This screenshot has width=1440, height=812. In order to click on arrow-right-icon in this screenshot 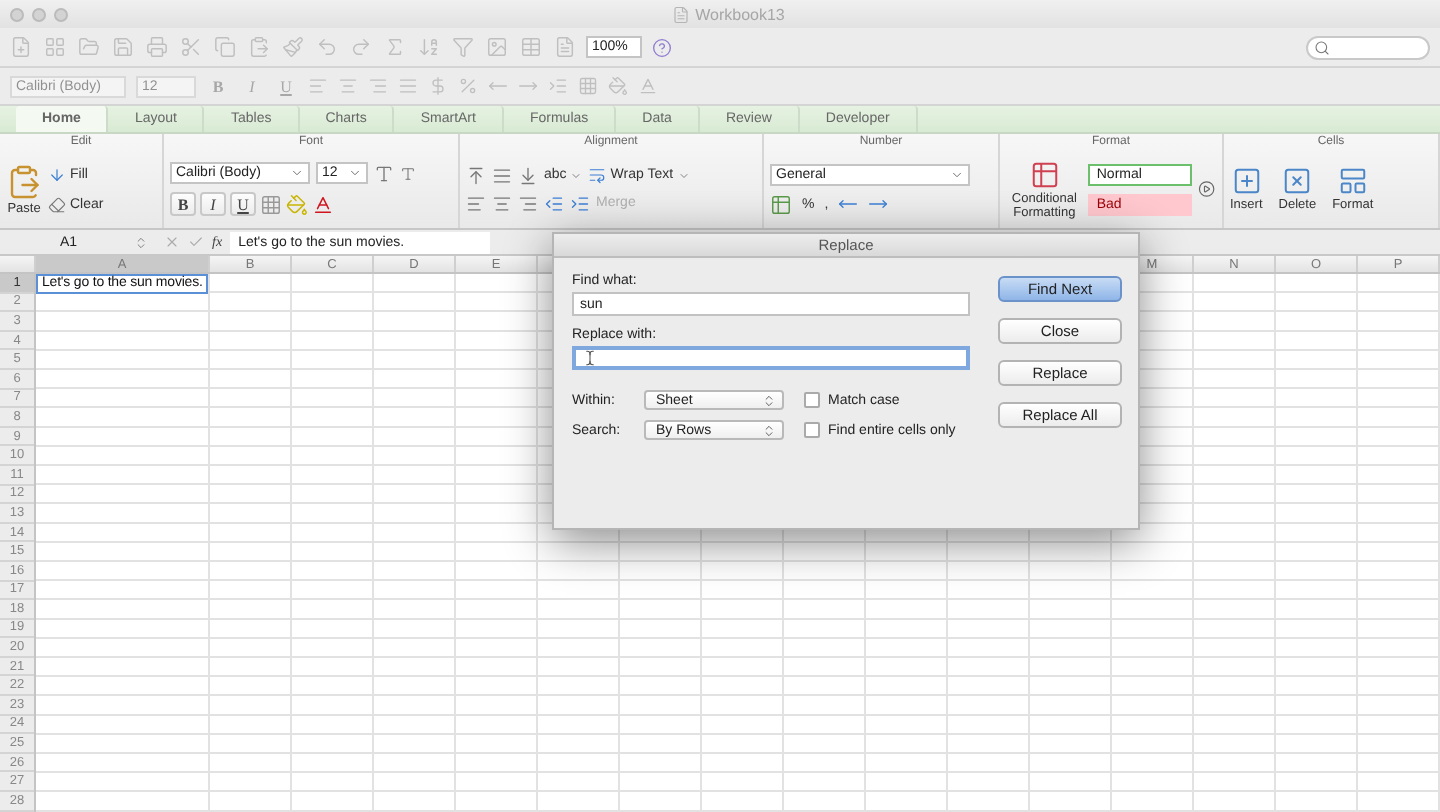, I will do `click(878, 204)`.